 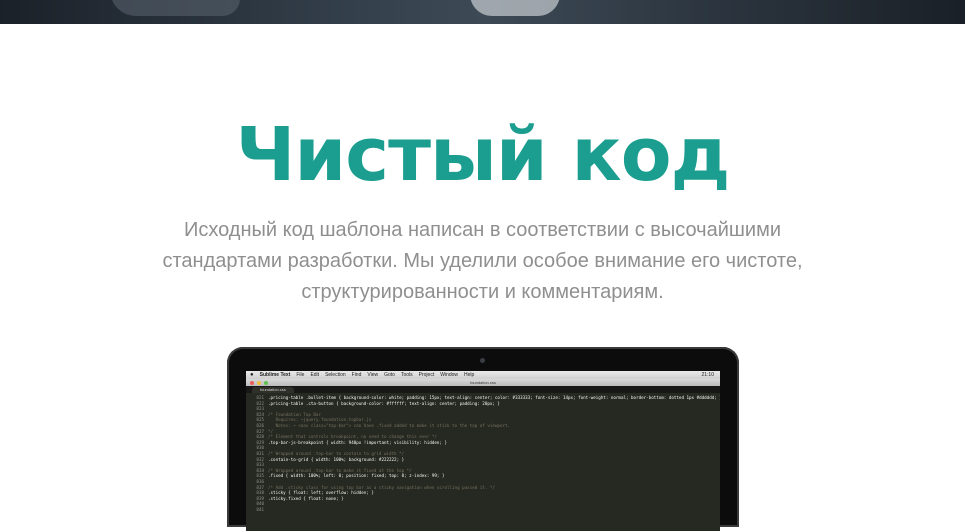 What do you see at coordinates (252, 375) in the screenshot?
I see `apple-icon: ●` at bounding box center [252, 375].